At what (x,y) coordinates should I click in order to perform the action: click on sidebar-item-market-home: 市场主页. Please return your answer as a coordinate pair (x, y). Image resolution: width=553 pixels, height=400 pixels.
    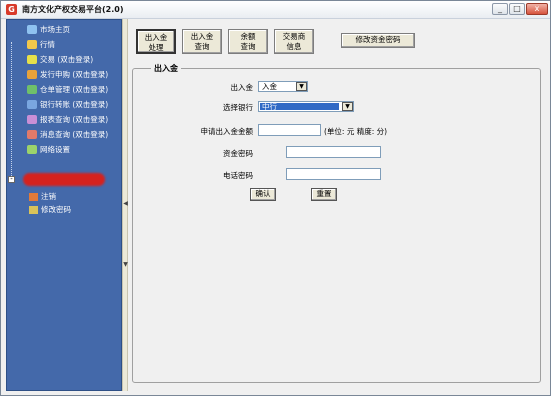
    Looking at the image, I should click on (64, 29).